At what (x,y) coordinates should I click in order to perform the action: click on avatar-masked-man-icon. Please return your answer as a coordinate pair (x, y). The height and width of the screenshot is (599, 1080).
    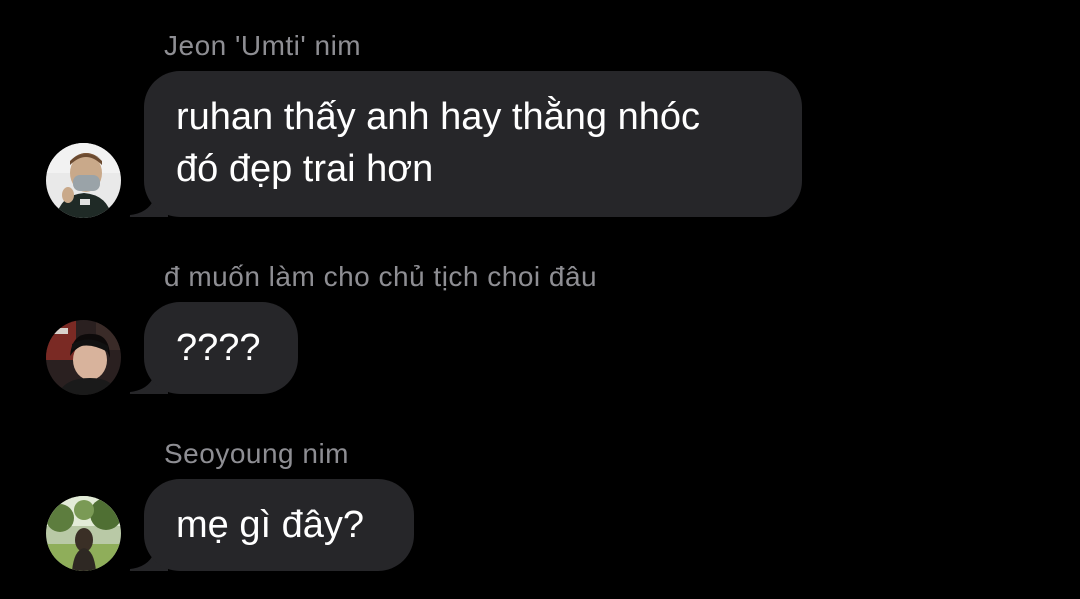
    Looking at the image, I should click on (83, 180).